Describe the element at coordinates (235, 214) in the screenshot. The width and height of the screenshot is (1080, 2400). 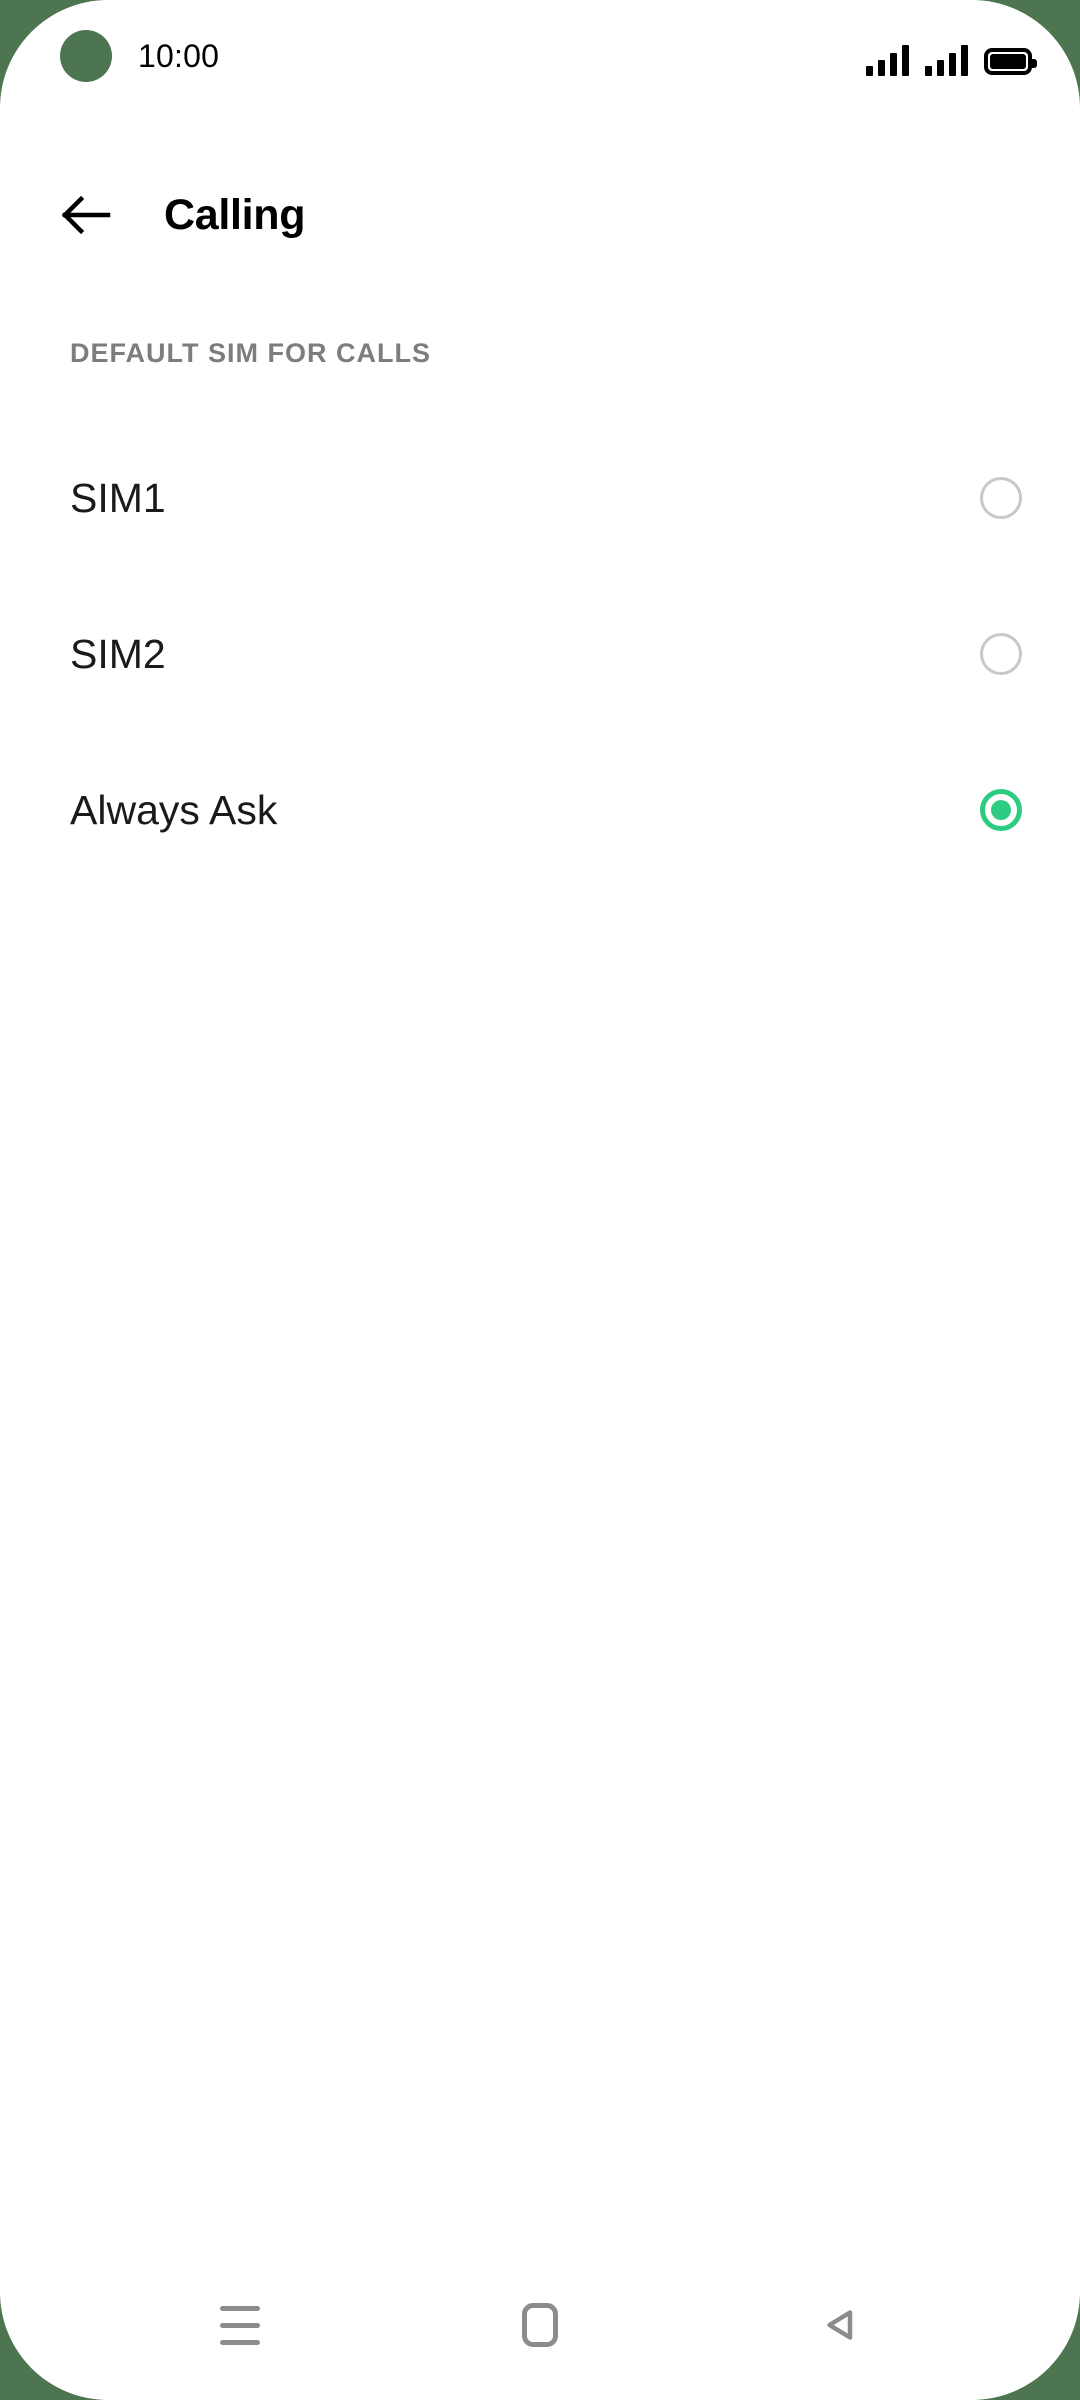
I see `page-title: Calling` at that location.